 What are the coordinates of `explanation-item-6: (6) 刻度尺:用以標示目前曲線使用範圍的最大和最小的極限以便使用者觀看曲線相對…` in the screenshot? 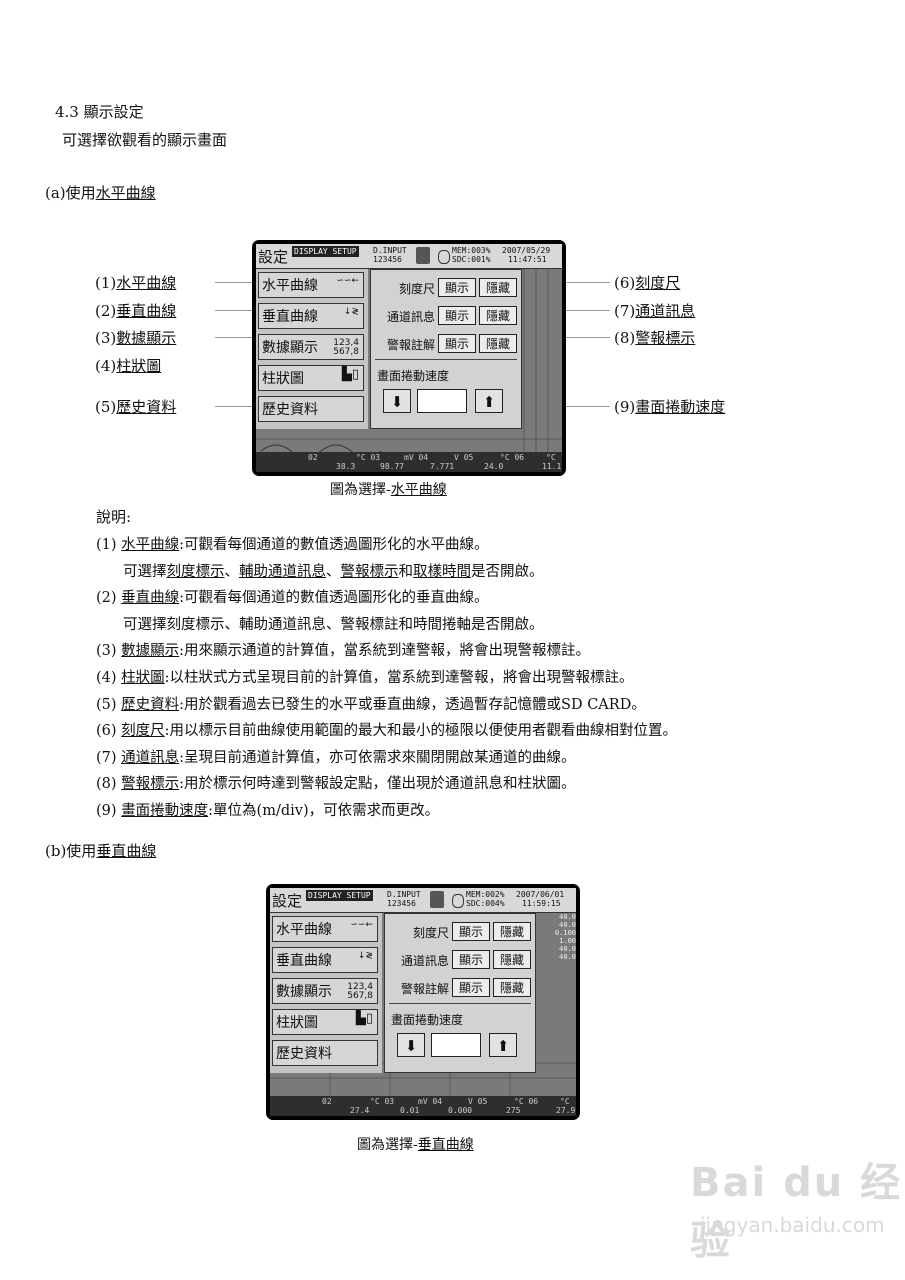 It's located at (387, 731).